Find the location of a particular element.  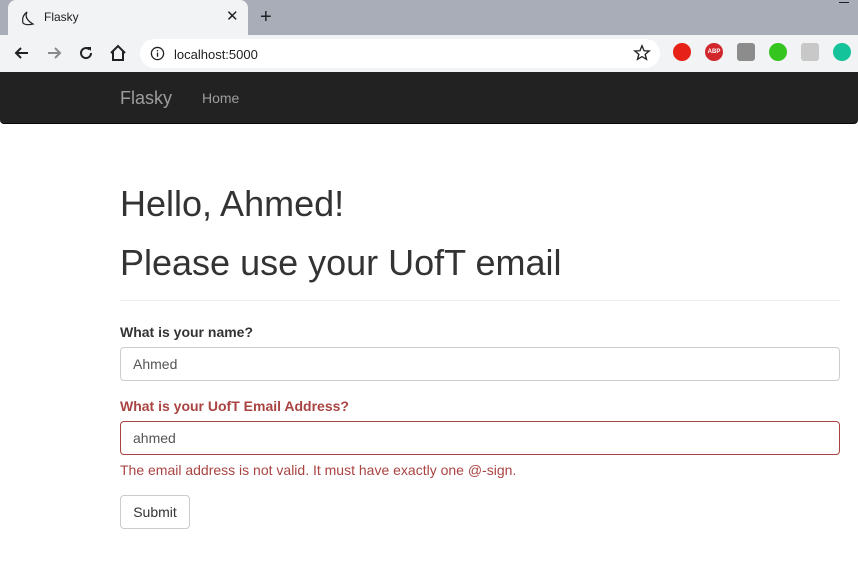

url-text: localhost:5000 is located at coordinates (216, 54).